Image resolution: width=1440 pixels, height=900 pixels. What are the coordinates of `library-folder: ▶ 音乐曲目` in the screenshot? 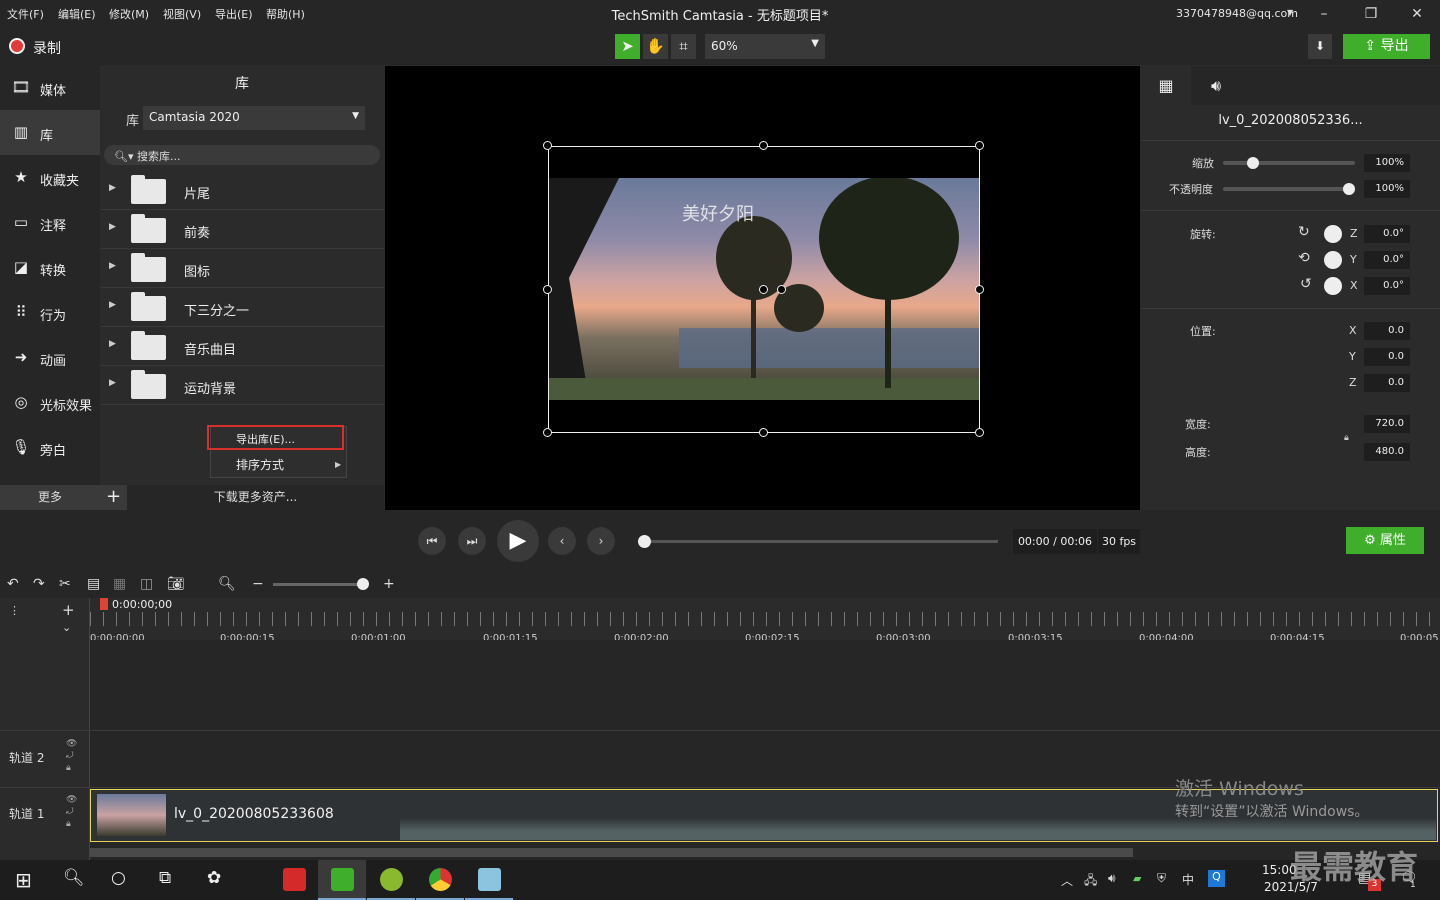 It's located at (242, 346).